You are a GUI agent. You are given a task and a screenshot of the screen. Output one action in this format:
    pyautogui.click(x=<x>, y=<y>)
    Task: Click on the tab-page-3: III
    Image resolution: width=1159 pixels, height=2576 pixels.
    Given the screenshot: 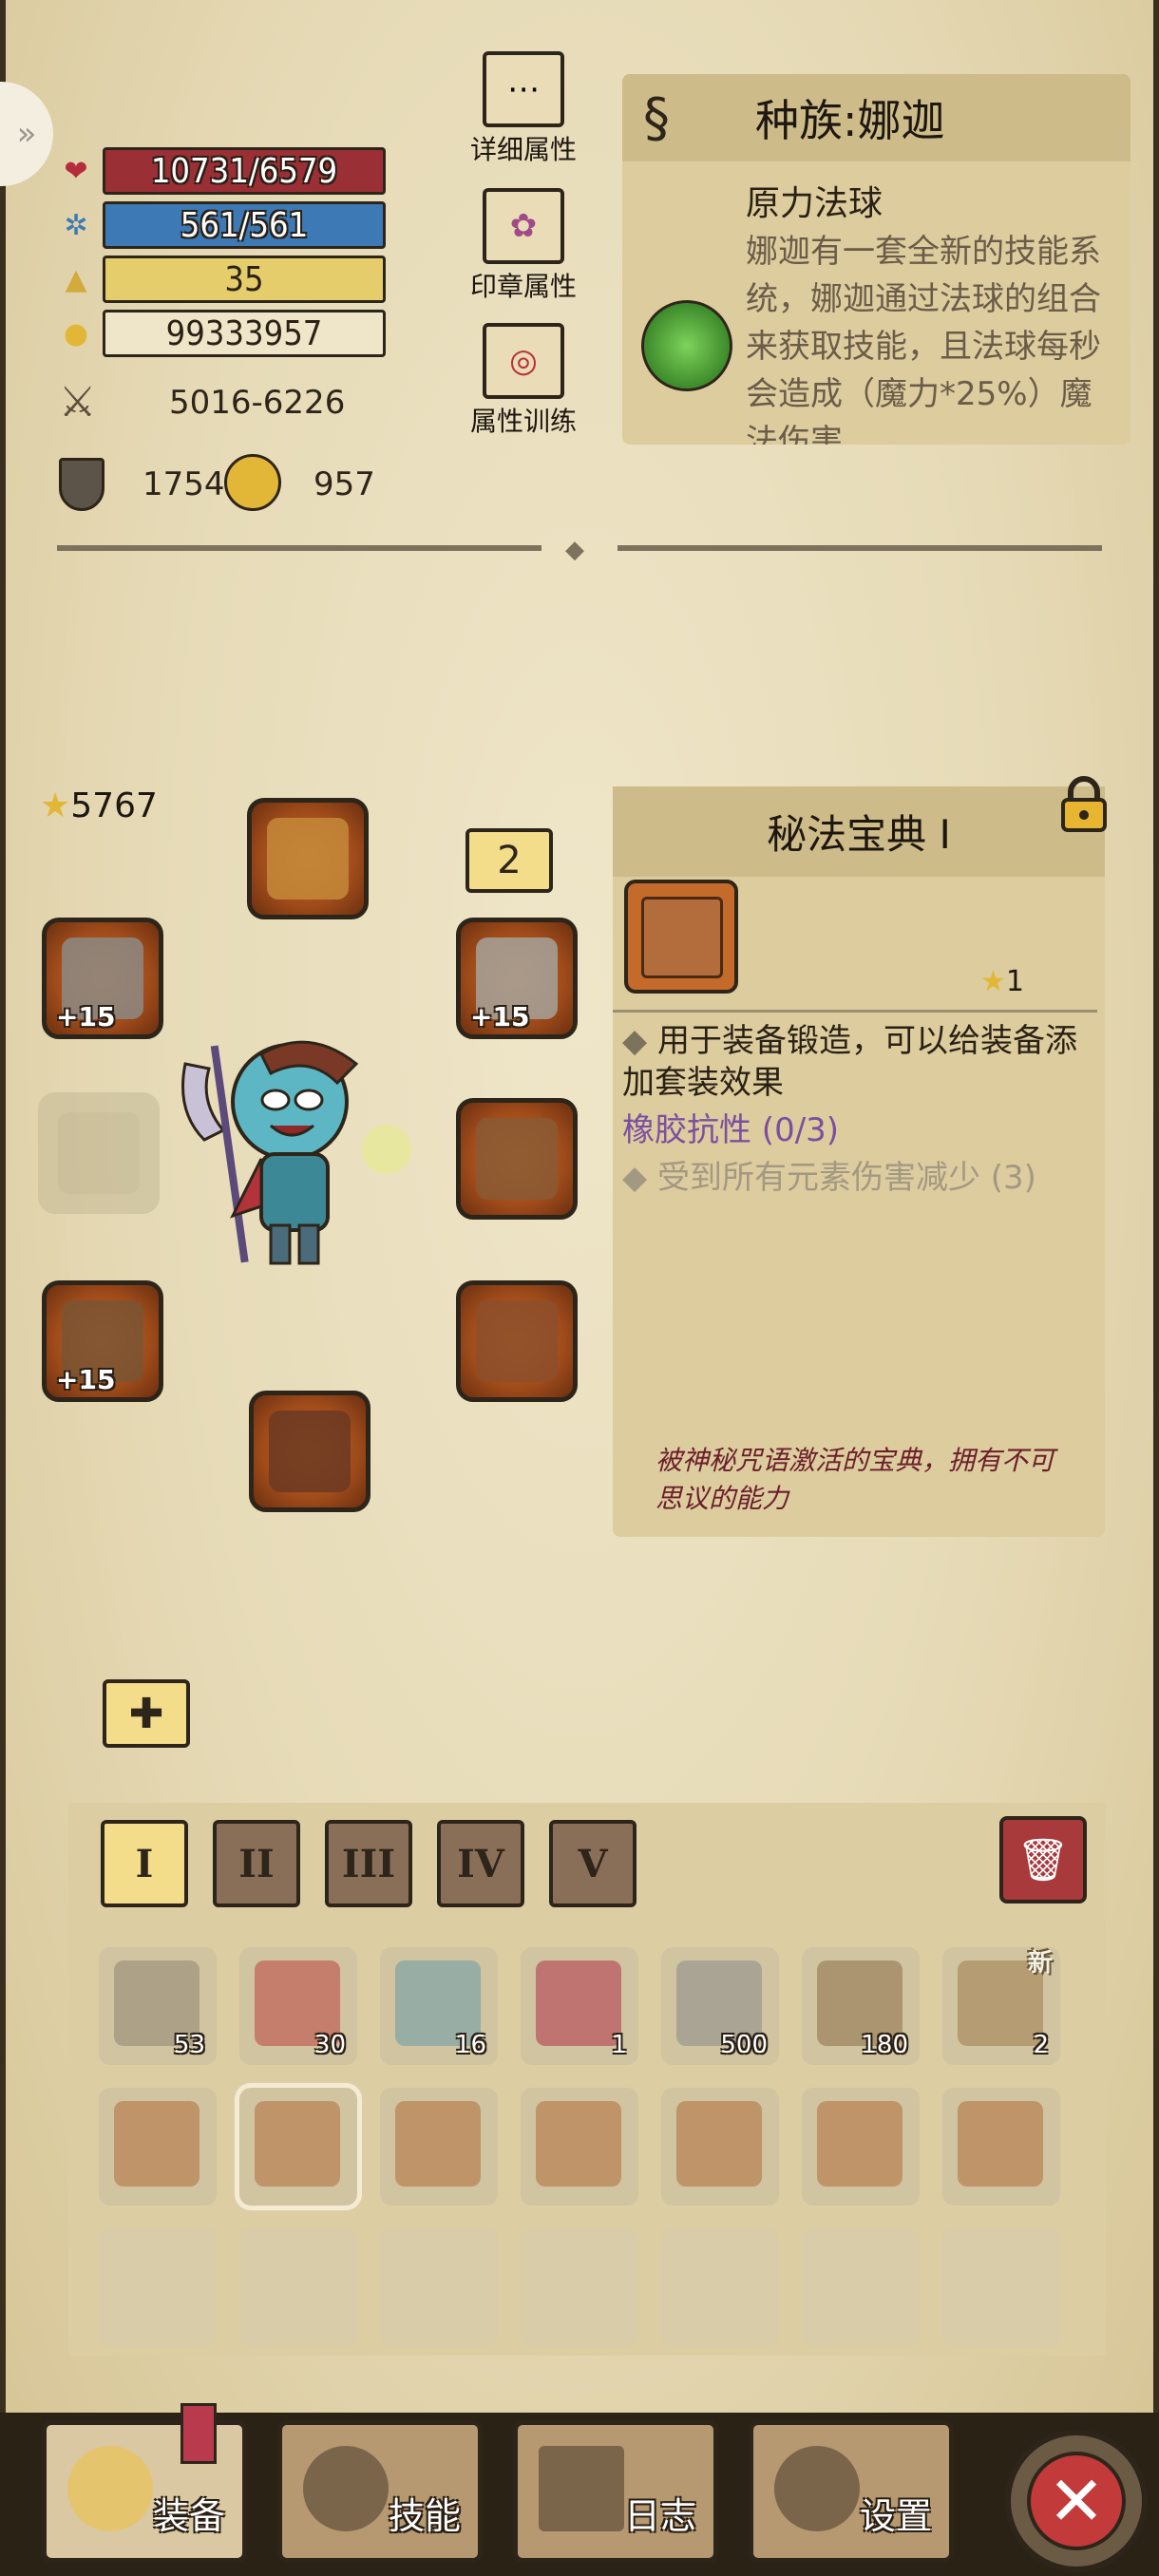 What is the action you would take?
    pyautogui.click(x=368, y=1863)
    